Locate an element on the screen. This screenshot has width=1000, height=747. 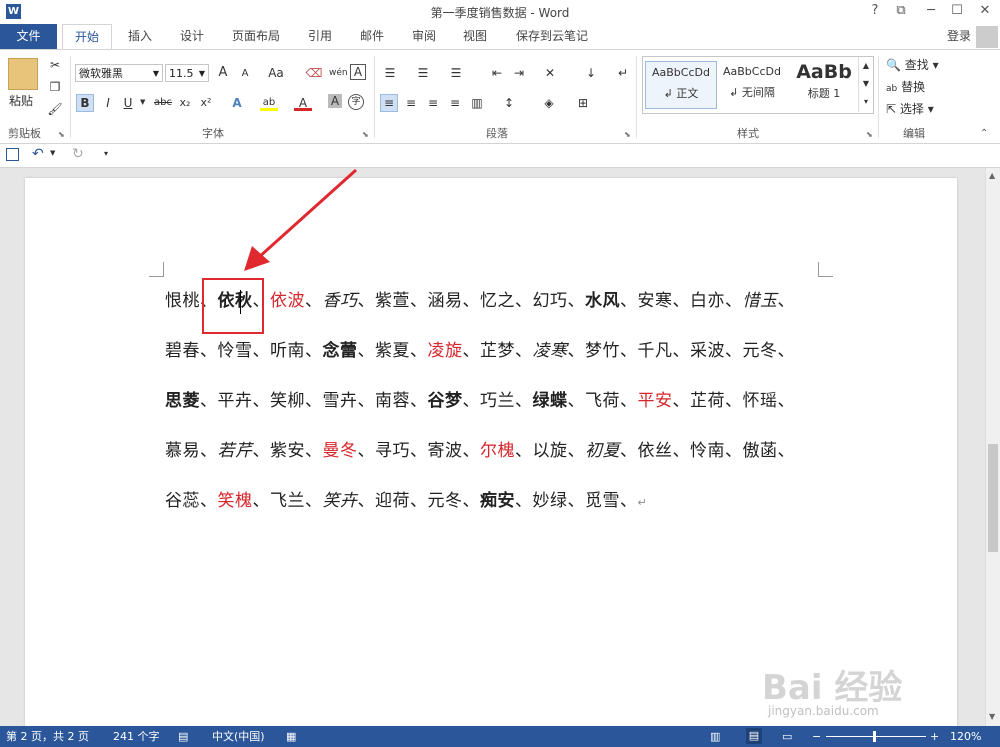
align-center-icon: ≡ is located at coordinates (411, 103).